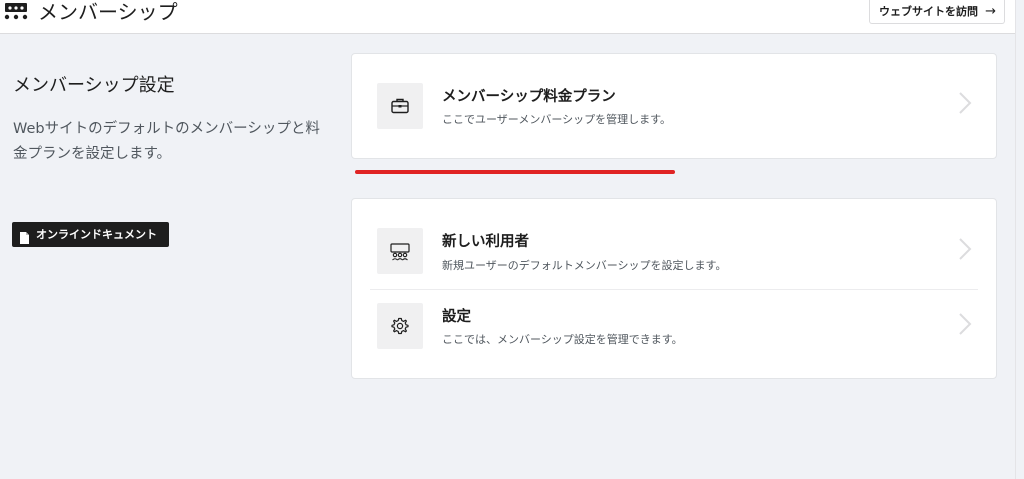  I want to click on visit-website-button: ウェブサイトを訪問 →, so click(937, 12).